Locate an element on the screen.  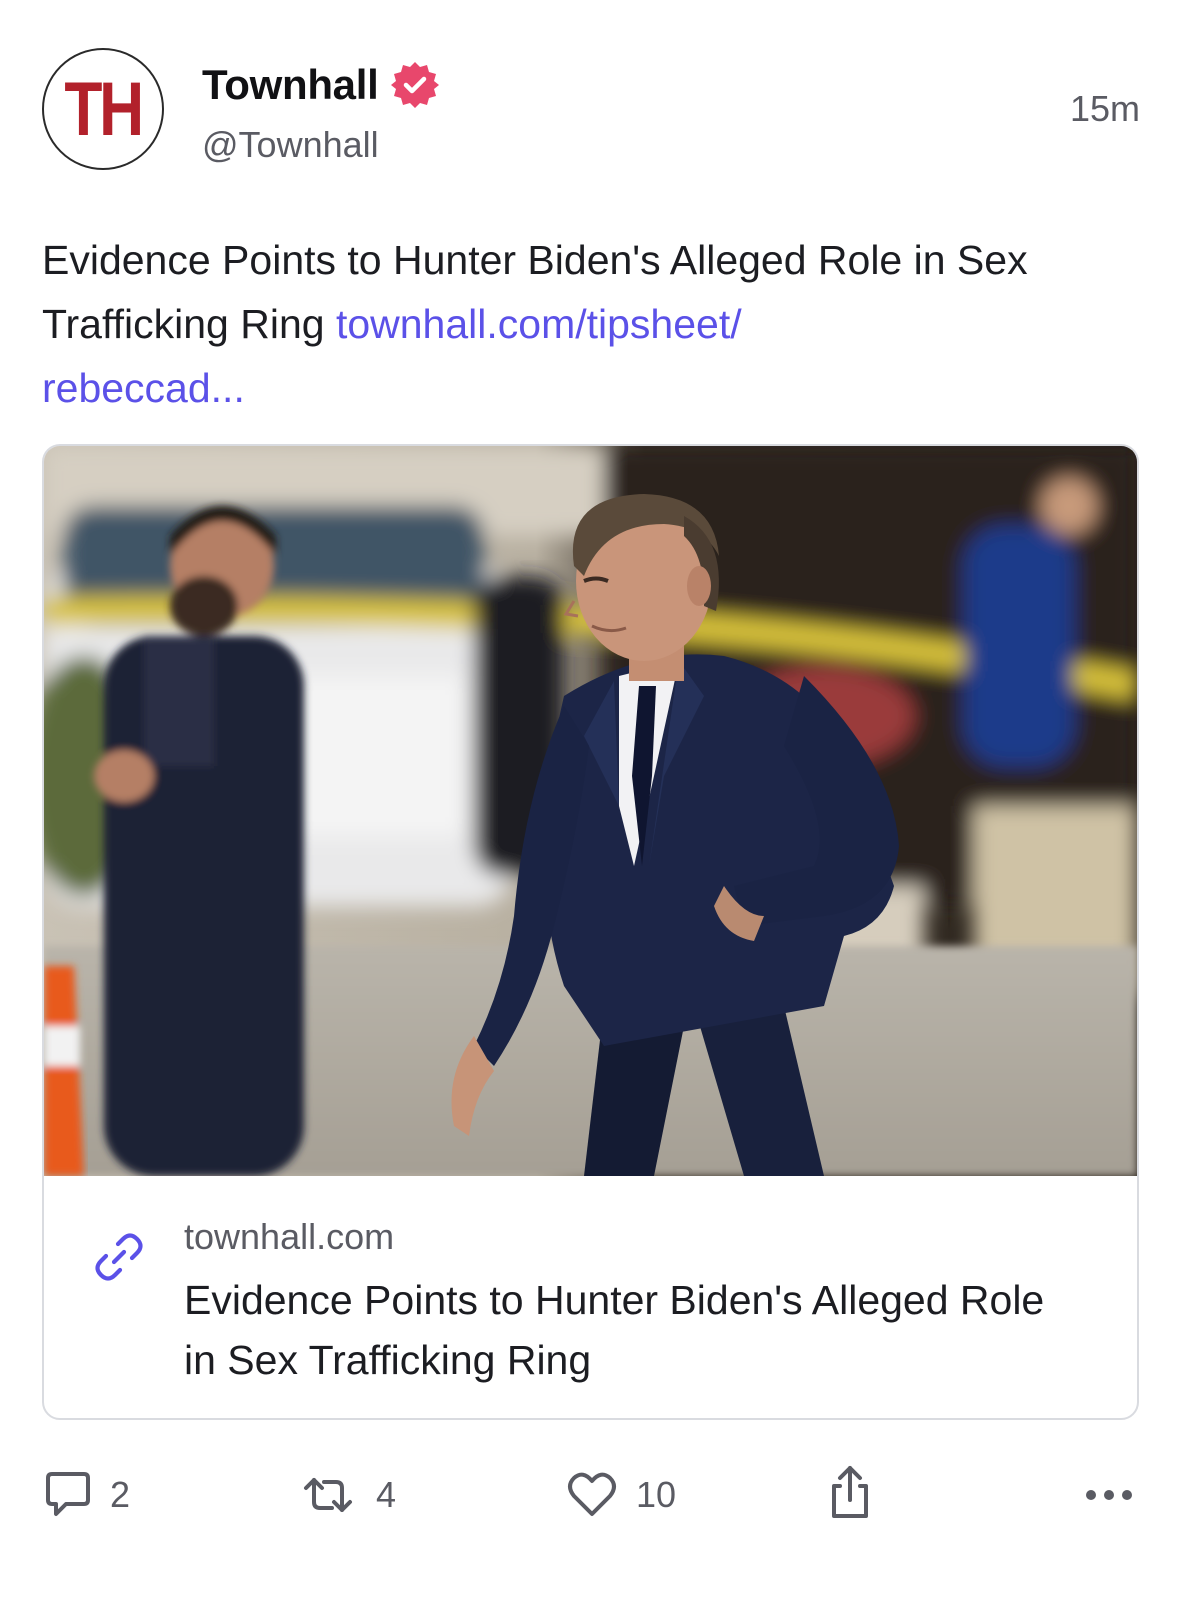
more-icon is located at coordinates (1109, 1495).